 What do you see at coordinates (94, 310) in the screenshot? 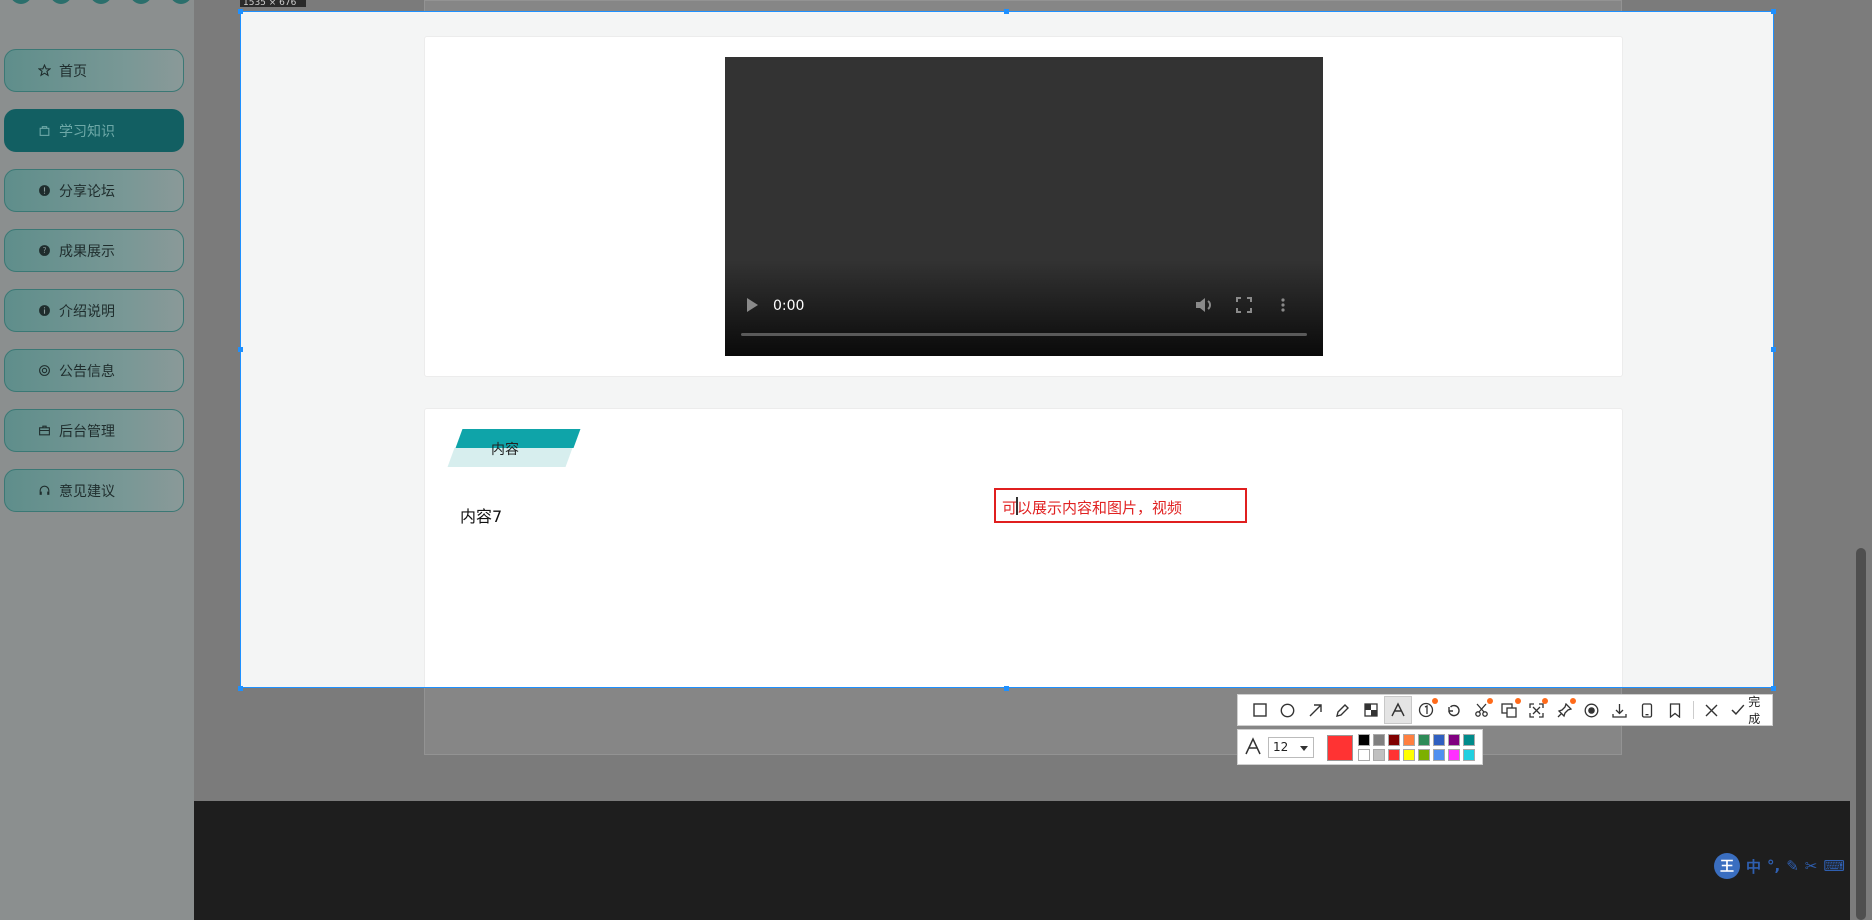
I see `sidebar-item-intro: 介绍说明` at bounding box center [94, 310].